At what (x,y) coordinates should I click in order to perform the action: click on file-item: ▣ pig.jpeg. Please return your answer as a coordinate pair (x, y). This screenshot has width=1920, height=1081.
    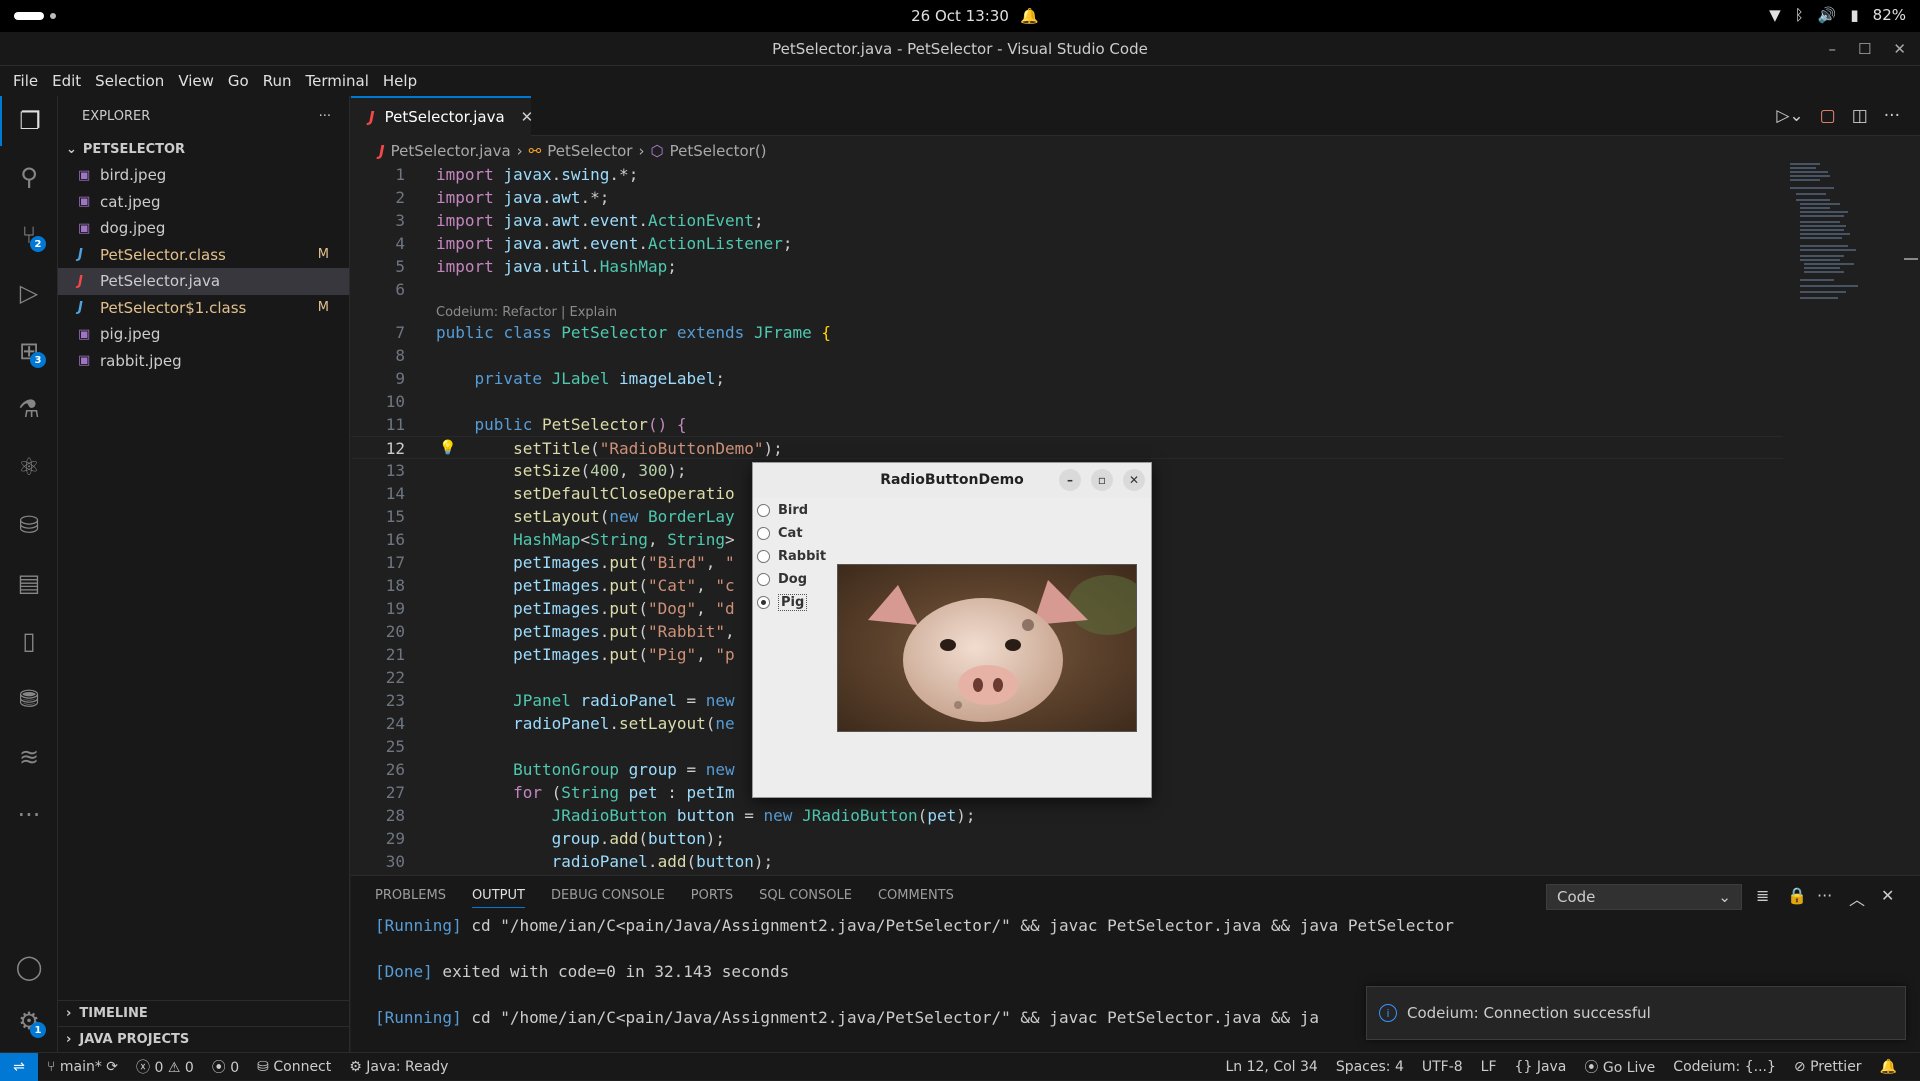
    Looking at the image, I should click on (203, 334).